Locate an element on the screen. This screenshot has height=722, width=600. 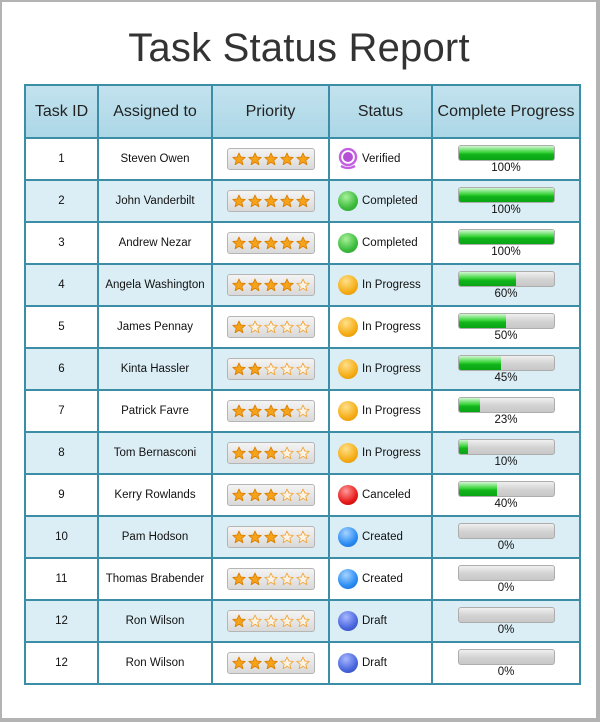
task-id: 7 is located at coordinates (61, 411).